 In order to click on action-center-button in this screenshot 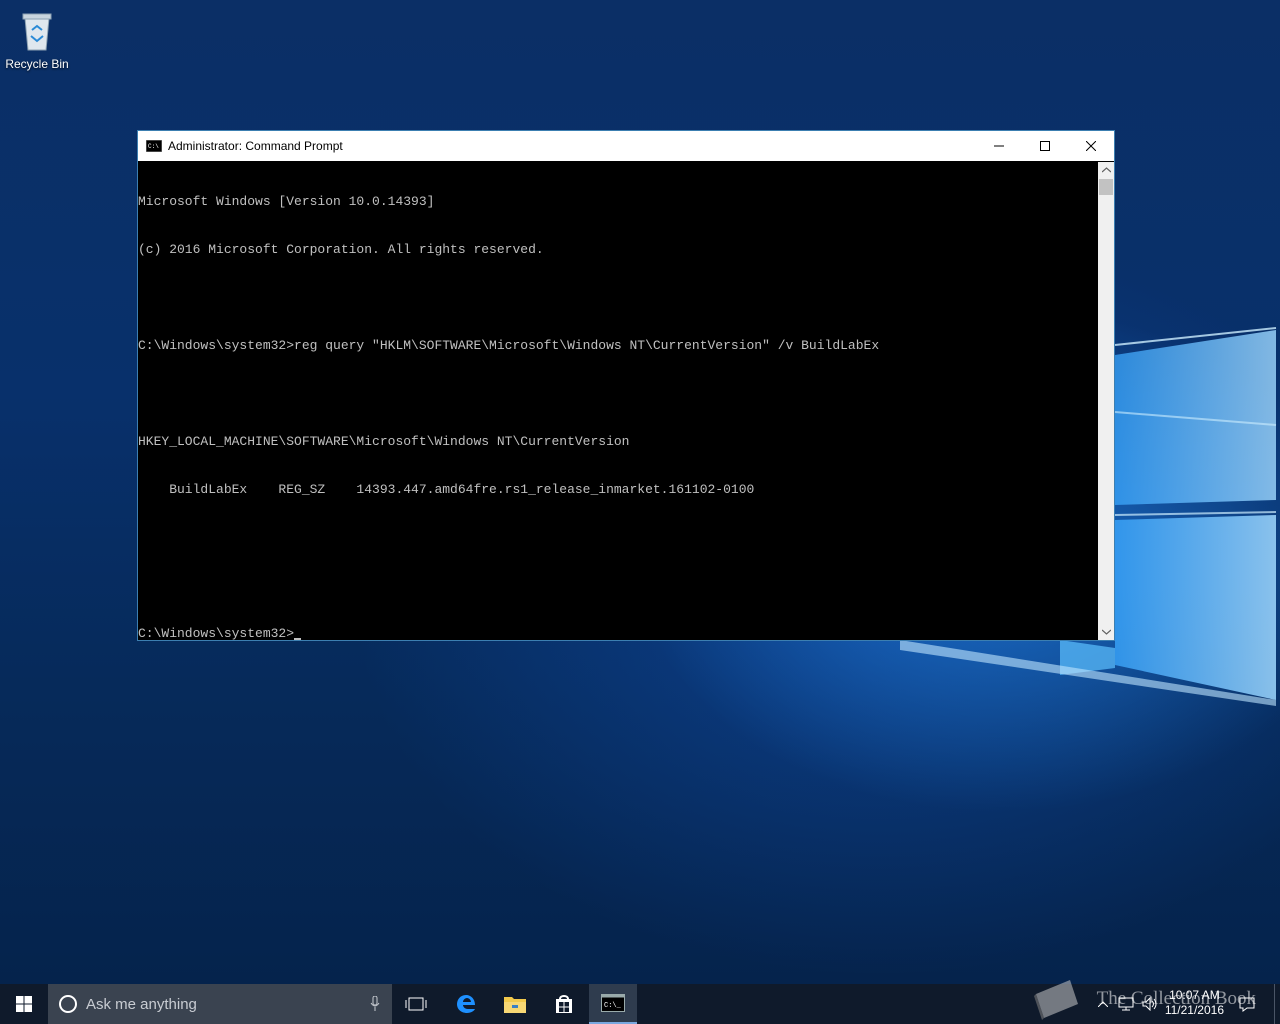, I will do `click(1247, 1004)`.